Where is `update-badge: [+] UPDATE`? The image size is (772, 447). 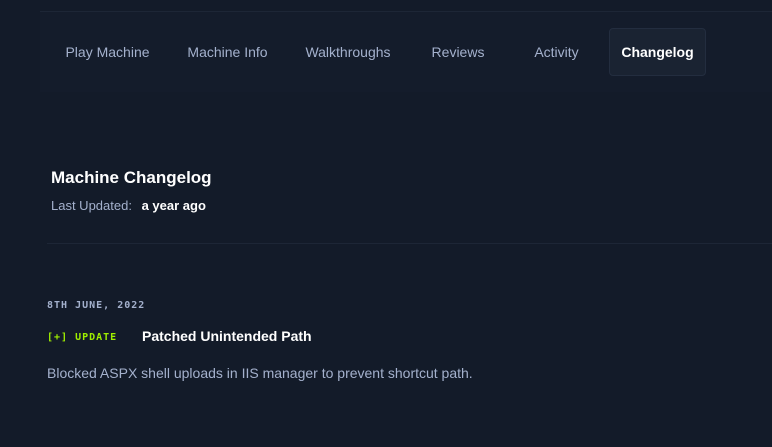 update-badge: [+] UPDATE is located at coordinates (82, 337).